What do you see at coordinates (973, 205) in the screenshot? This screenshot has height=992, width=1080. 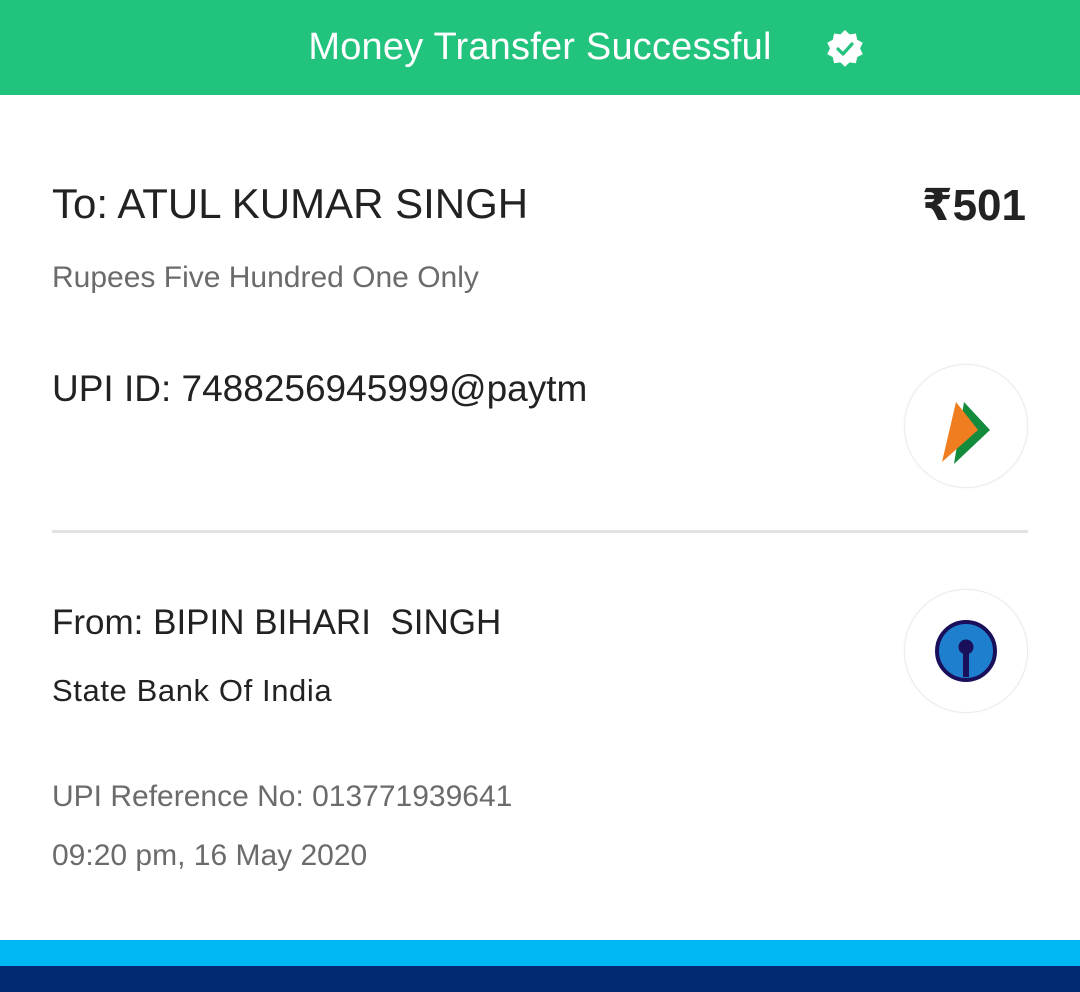 I see `transfer-amount: ₹501` at bounding box center [973, 205].